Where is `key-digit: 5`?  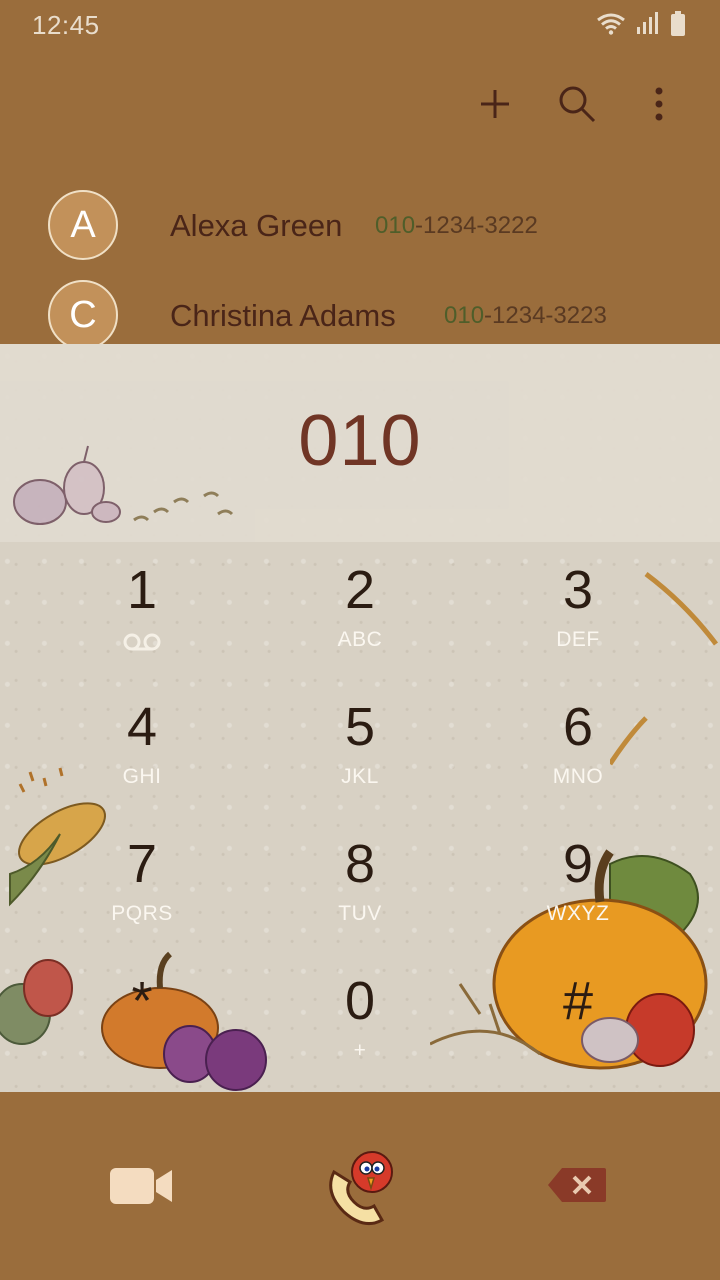
key-digit: 5 is located at coordinates (360, 727).